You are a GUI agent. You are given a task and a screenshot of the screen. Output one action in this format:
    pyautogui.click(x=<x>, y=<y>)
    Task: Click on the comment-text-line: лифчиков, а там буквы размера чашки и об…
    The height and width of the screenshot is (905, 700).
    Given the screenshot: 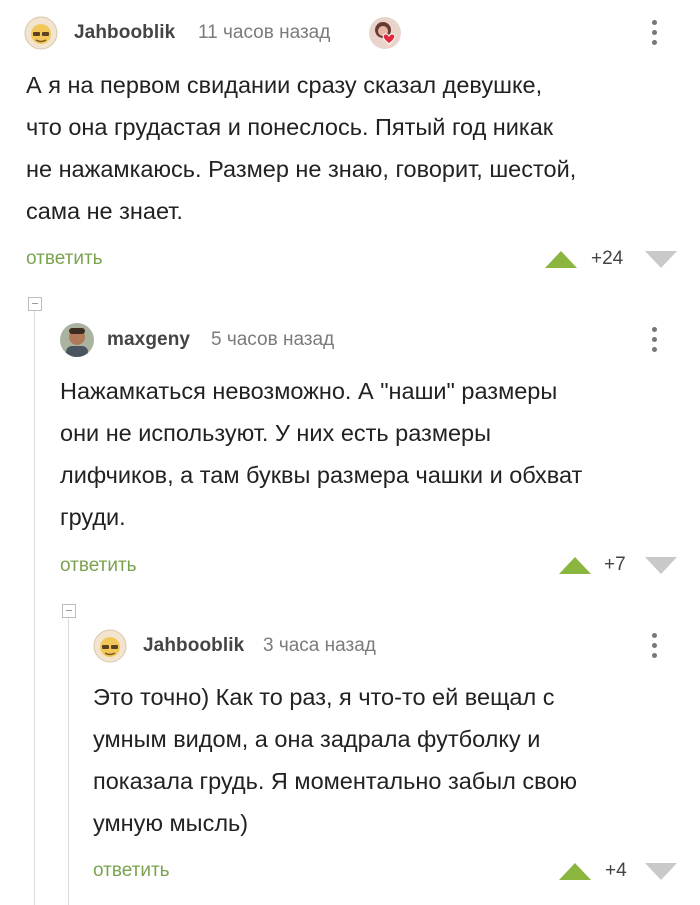 What is the action you would take?
    pyautogui.click(x=321, y=475)
    